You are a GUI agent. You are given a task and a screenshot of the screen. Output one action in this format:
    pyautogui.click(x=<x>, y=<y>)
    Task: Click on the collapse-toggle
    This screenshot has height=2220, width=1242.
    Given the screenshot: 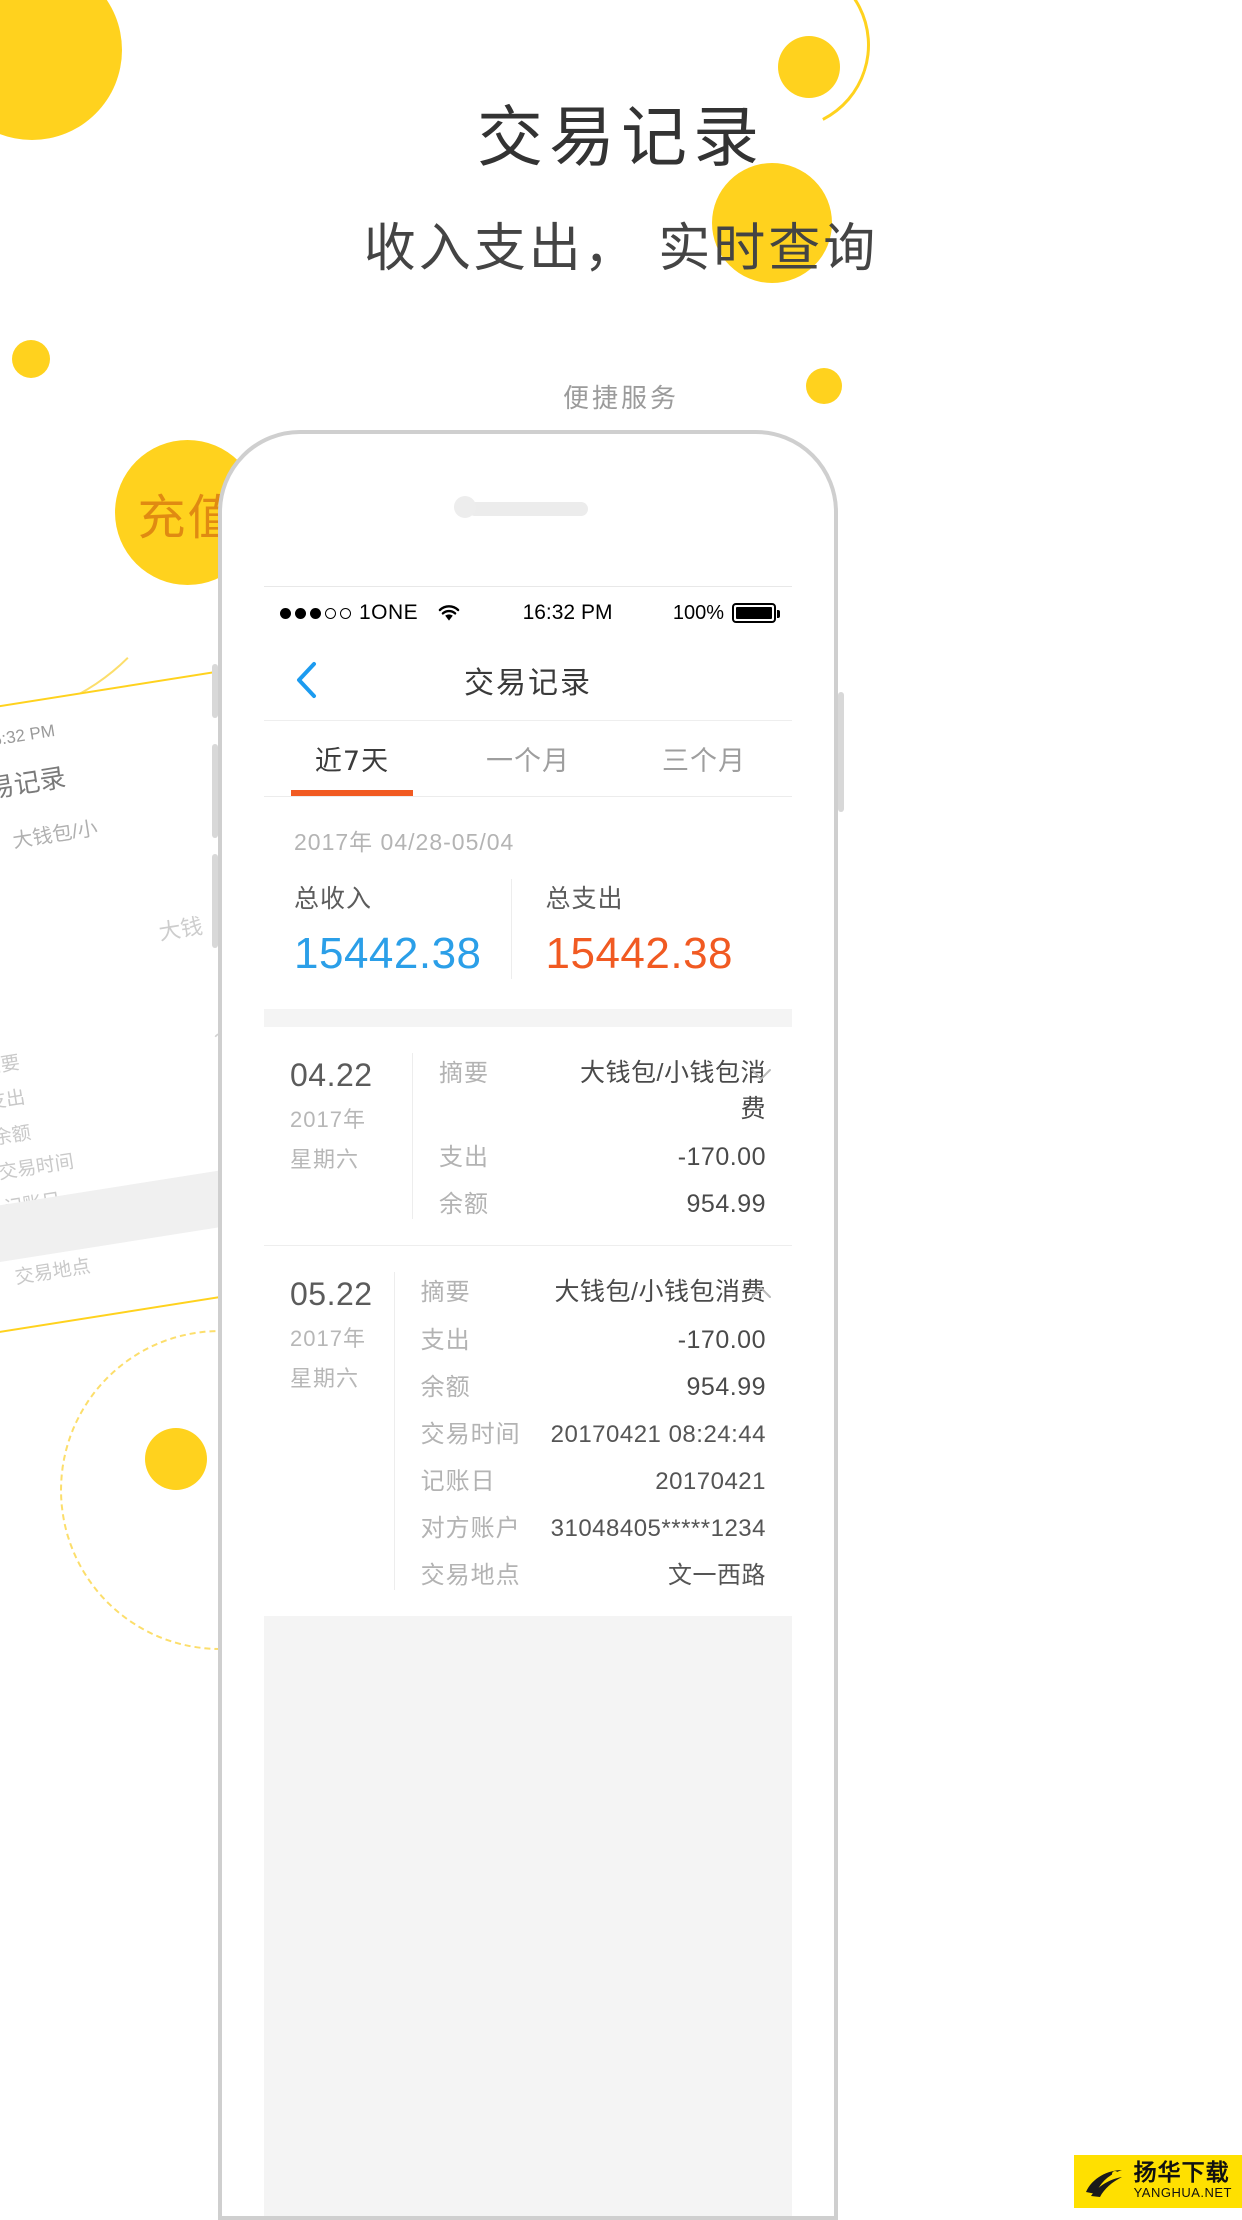 What is the action you would take?
    pyautogui.click(x=761, y=1293)
    